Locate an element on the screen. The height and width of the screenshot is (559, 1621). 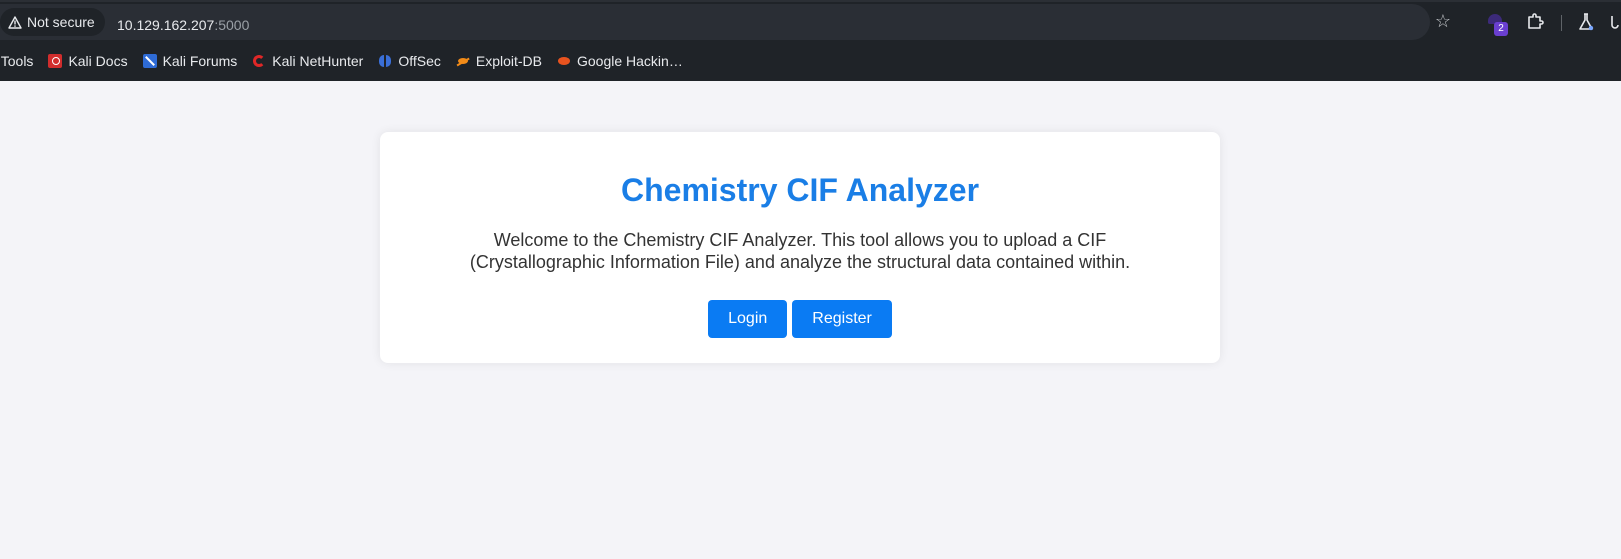
address-bar: Not secure 10.129.162.207:5000 is located at coordinates (715, 22).